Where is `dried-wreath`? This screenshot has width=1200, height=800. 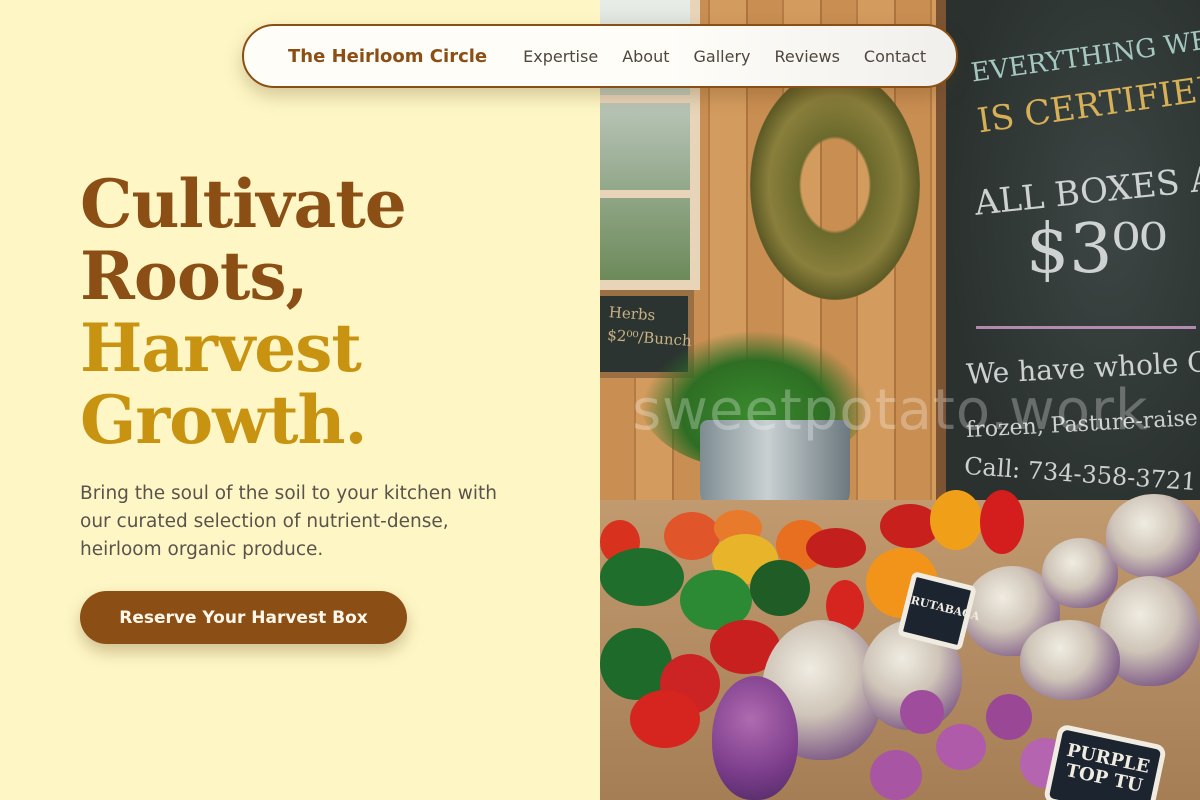
dried-wreath is located at coordinates (835, 185).